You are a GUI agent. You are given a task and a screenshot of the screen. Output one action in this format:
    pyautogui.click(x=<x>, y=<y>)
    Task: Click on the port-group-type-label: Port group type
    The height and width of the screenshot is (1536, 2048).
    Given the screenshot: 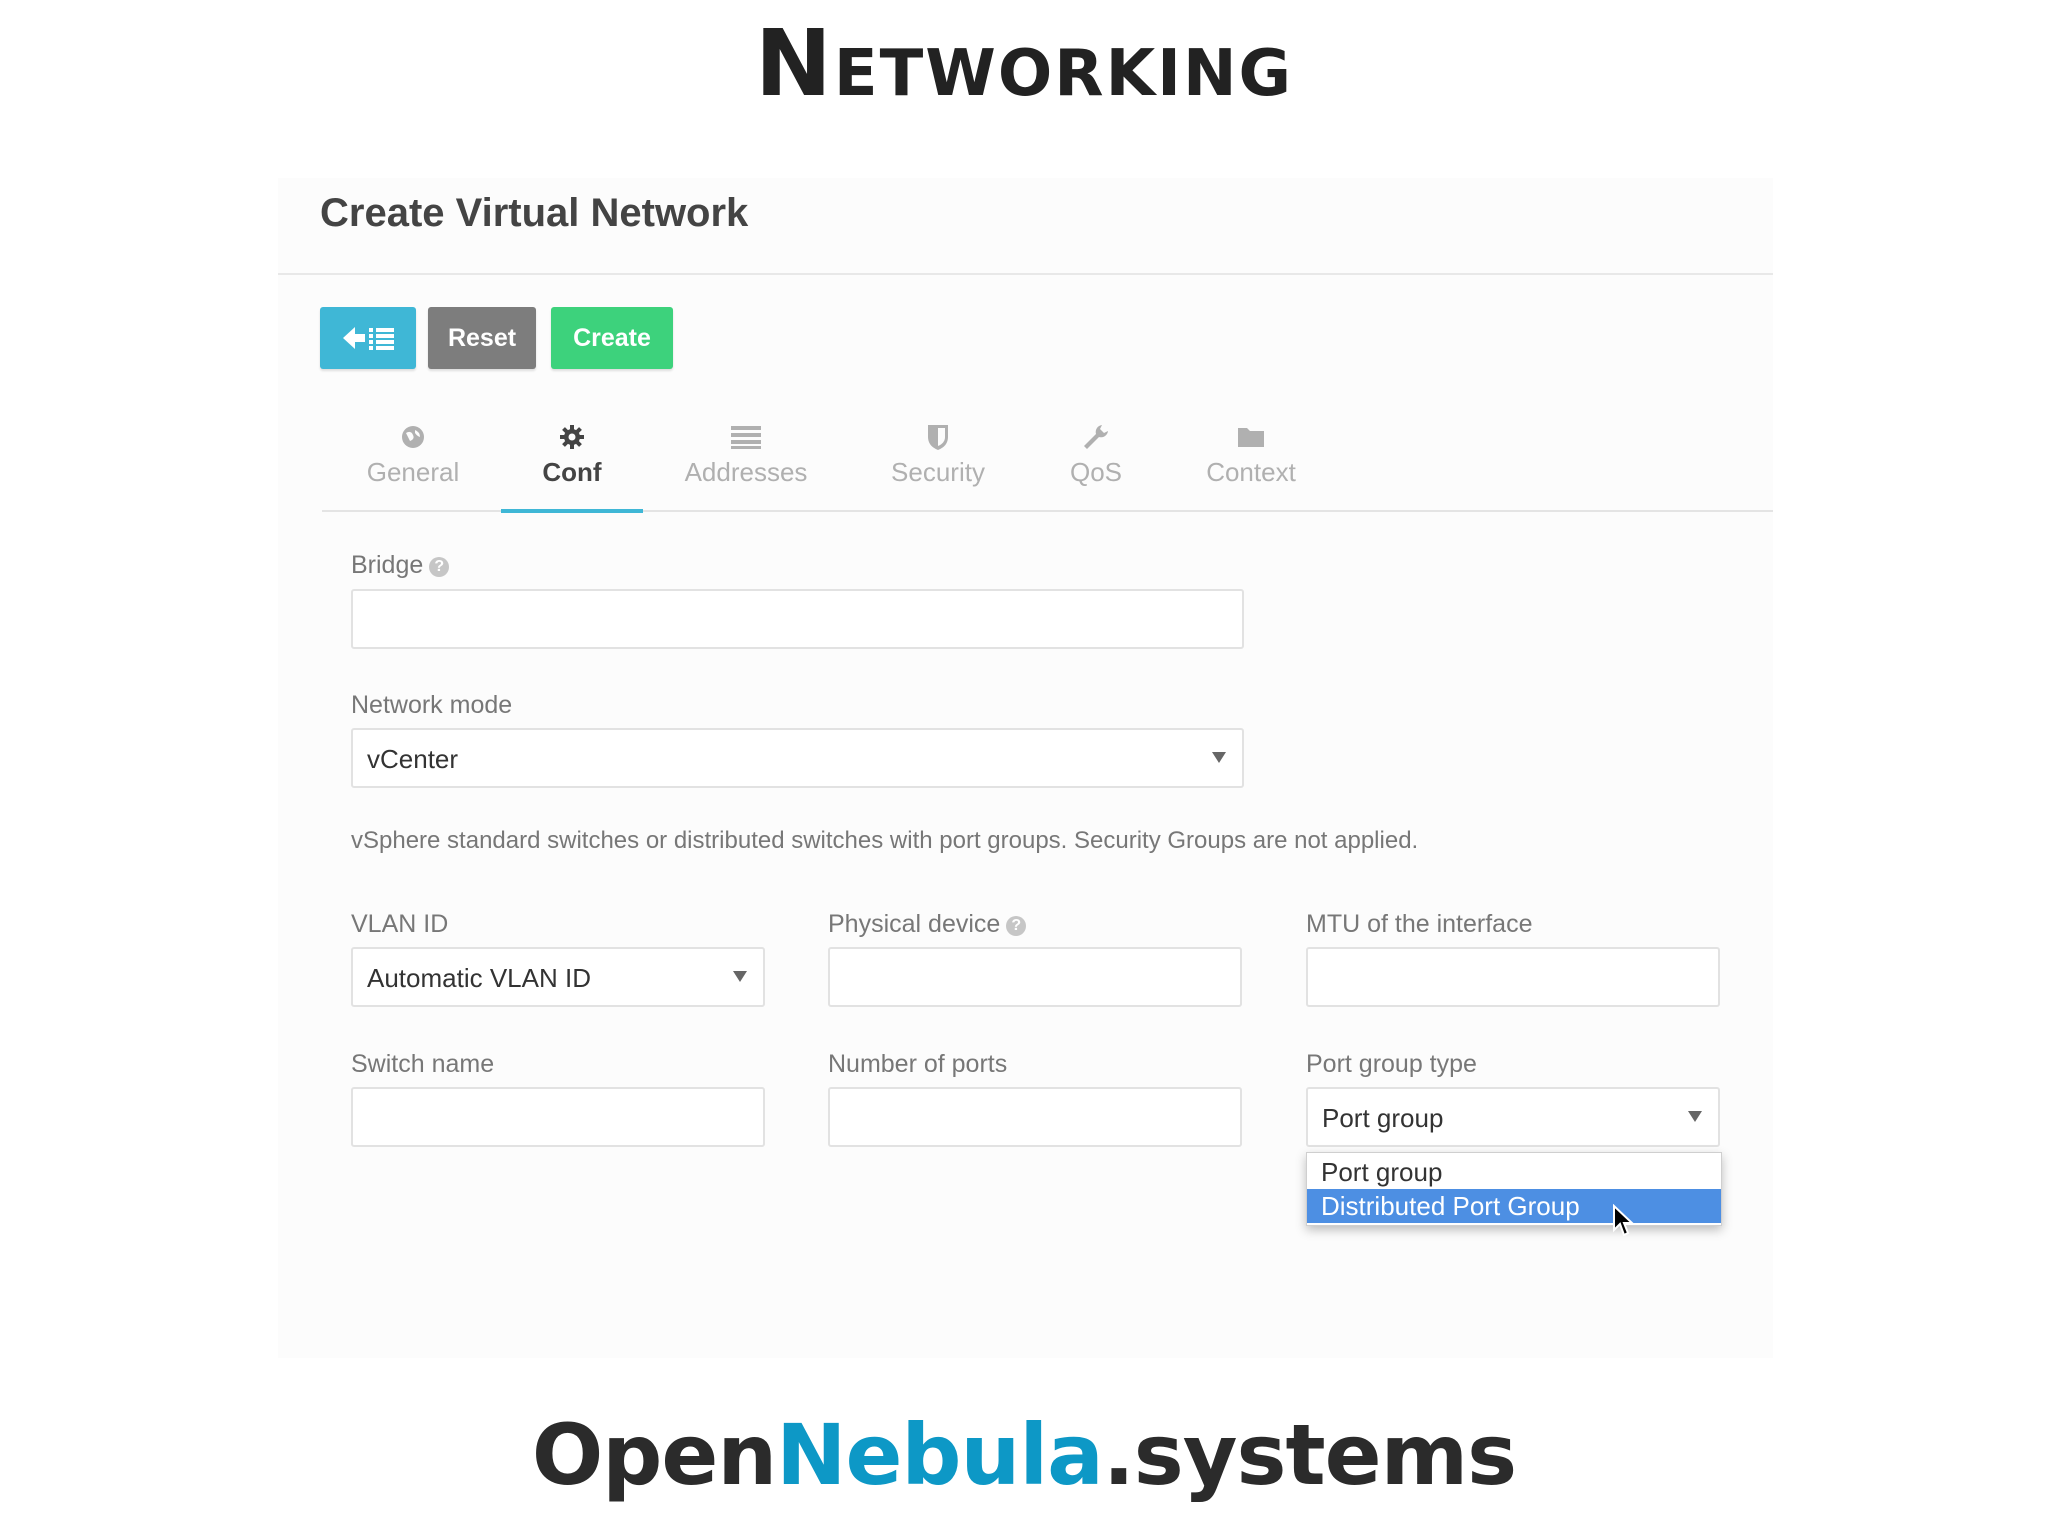 What is the action you would take?
    pyautogui.click(x=1391, y=1064)
    